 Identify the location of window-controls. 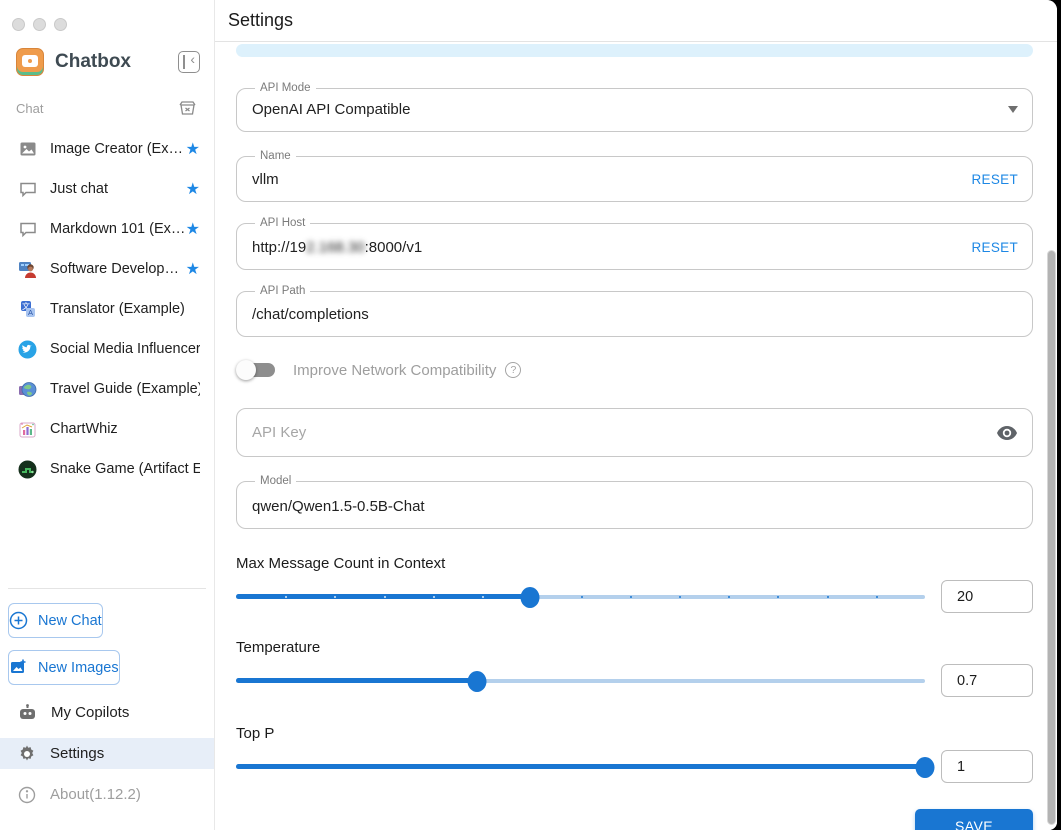
(107, 19).